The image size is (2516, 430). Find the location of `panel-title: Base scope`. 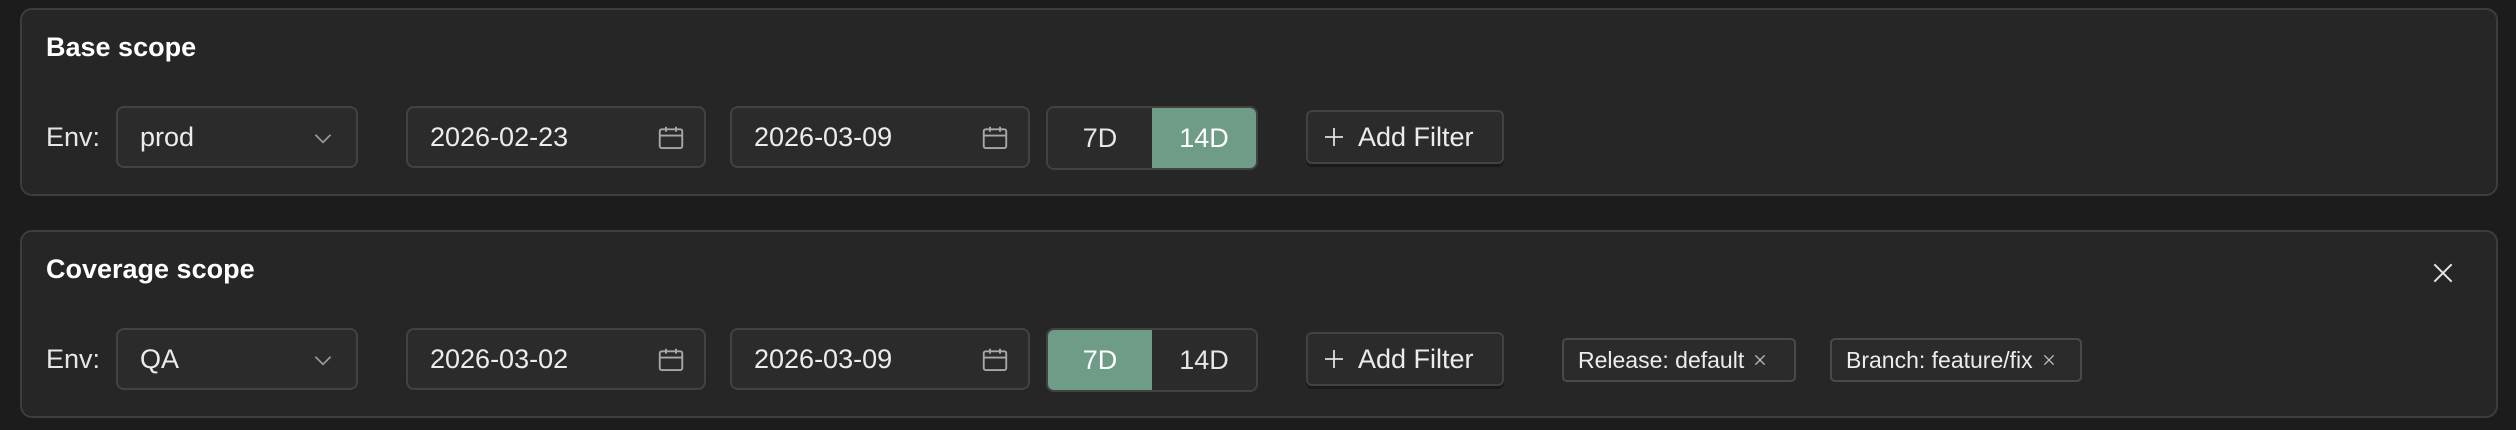

panel-title: Base scope is located at coordinates (121, 47).